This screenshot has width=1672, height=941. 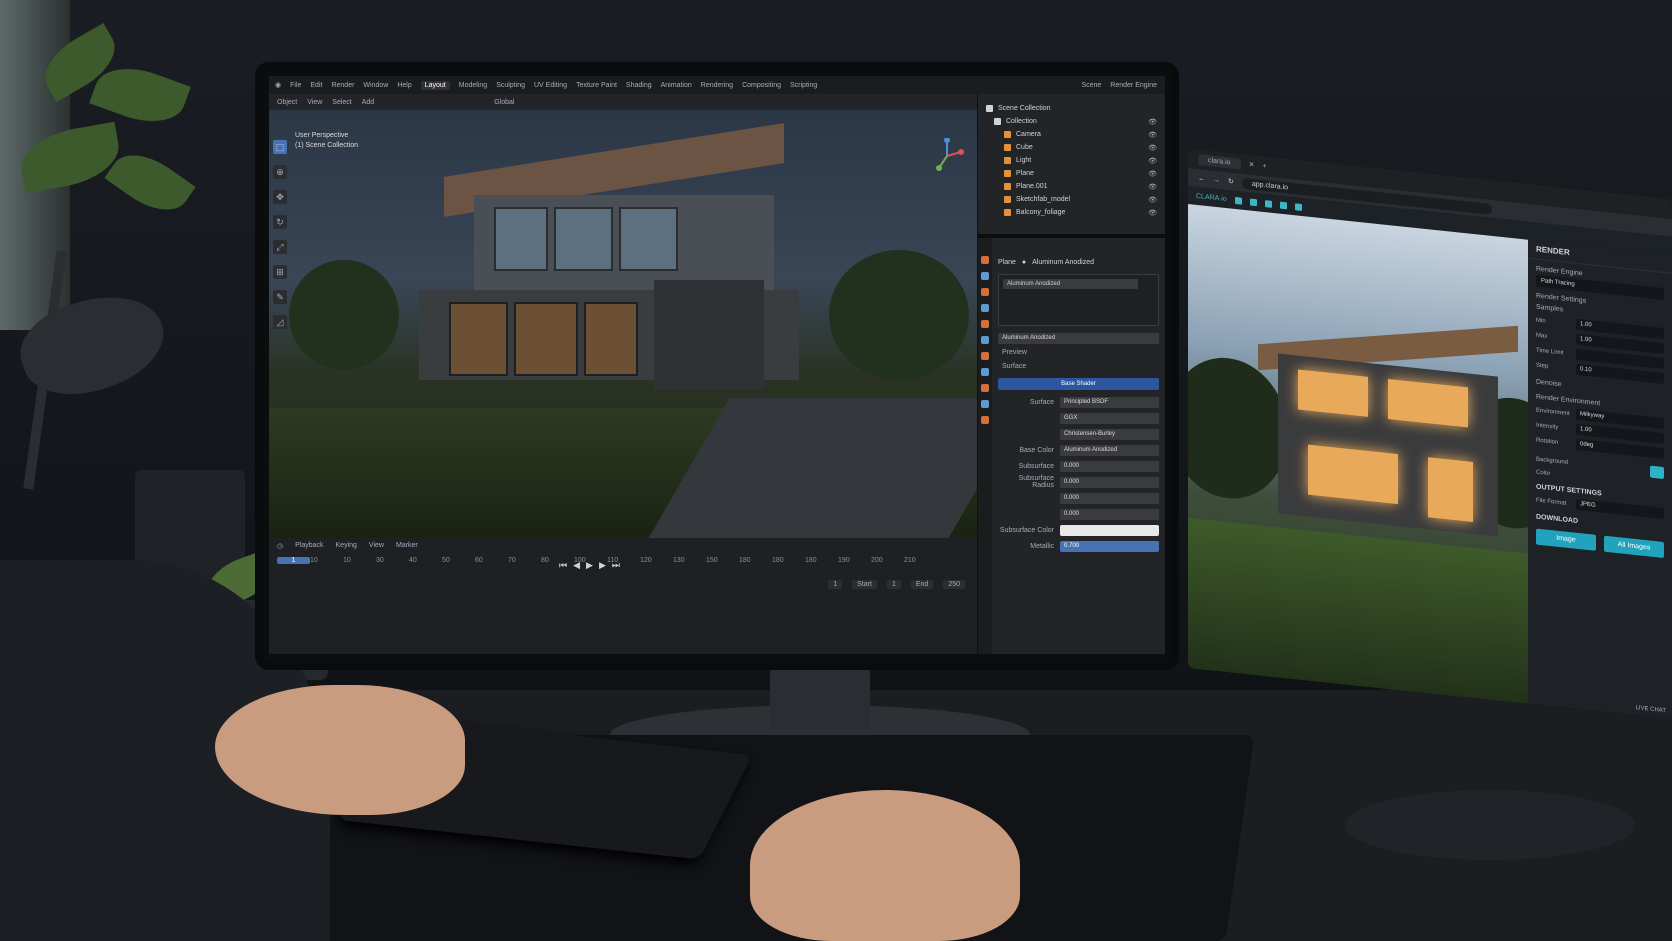 I want to click on subsurface-radius-y: 0.000, so click(x=1109, y=498).